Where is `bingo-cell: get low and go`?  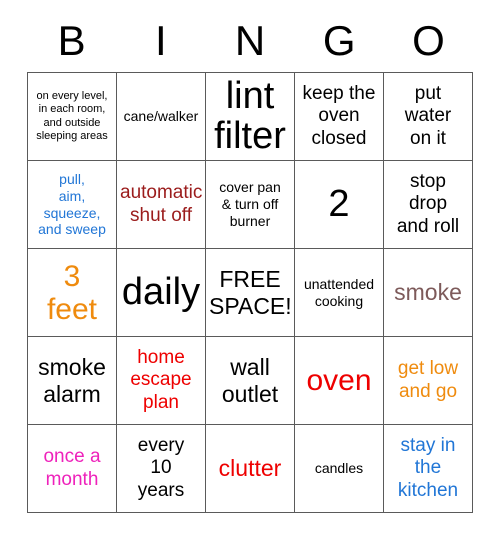
bingo-cell: get low and go is located at coordinates (428, 381).